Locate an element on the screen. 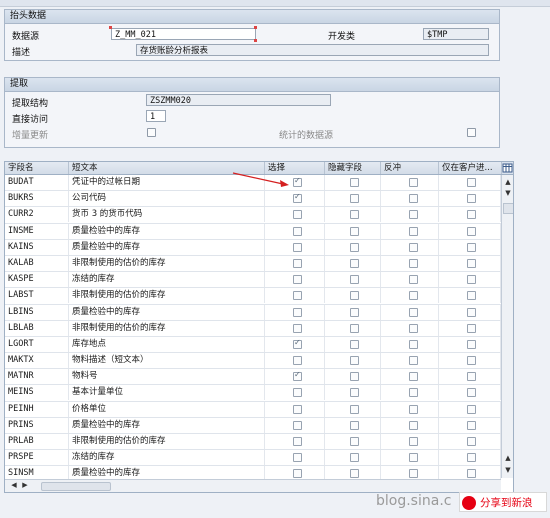  horizontal-scrollbar: ◀ ▶ is located at coordinates (253, 485).